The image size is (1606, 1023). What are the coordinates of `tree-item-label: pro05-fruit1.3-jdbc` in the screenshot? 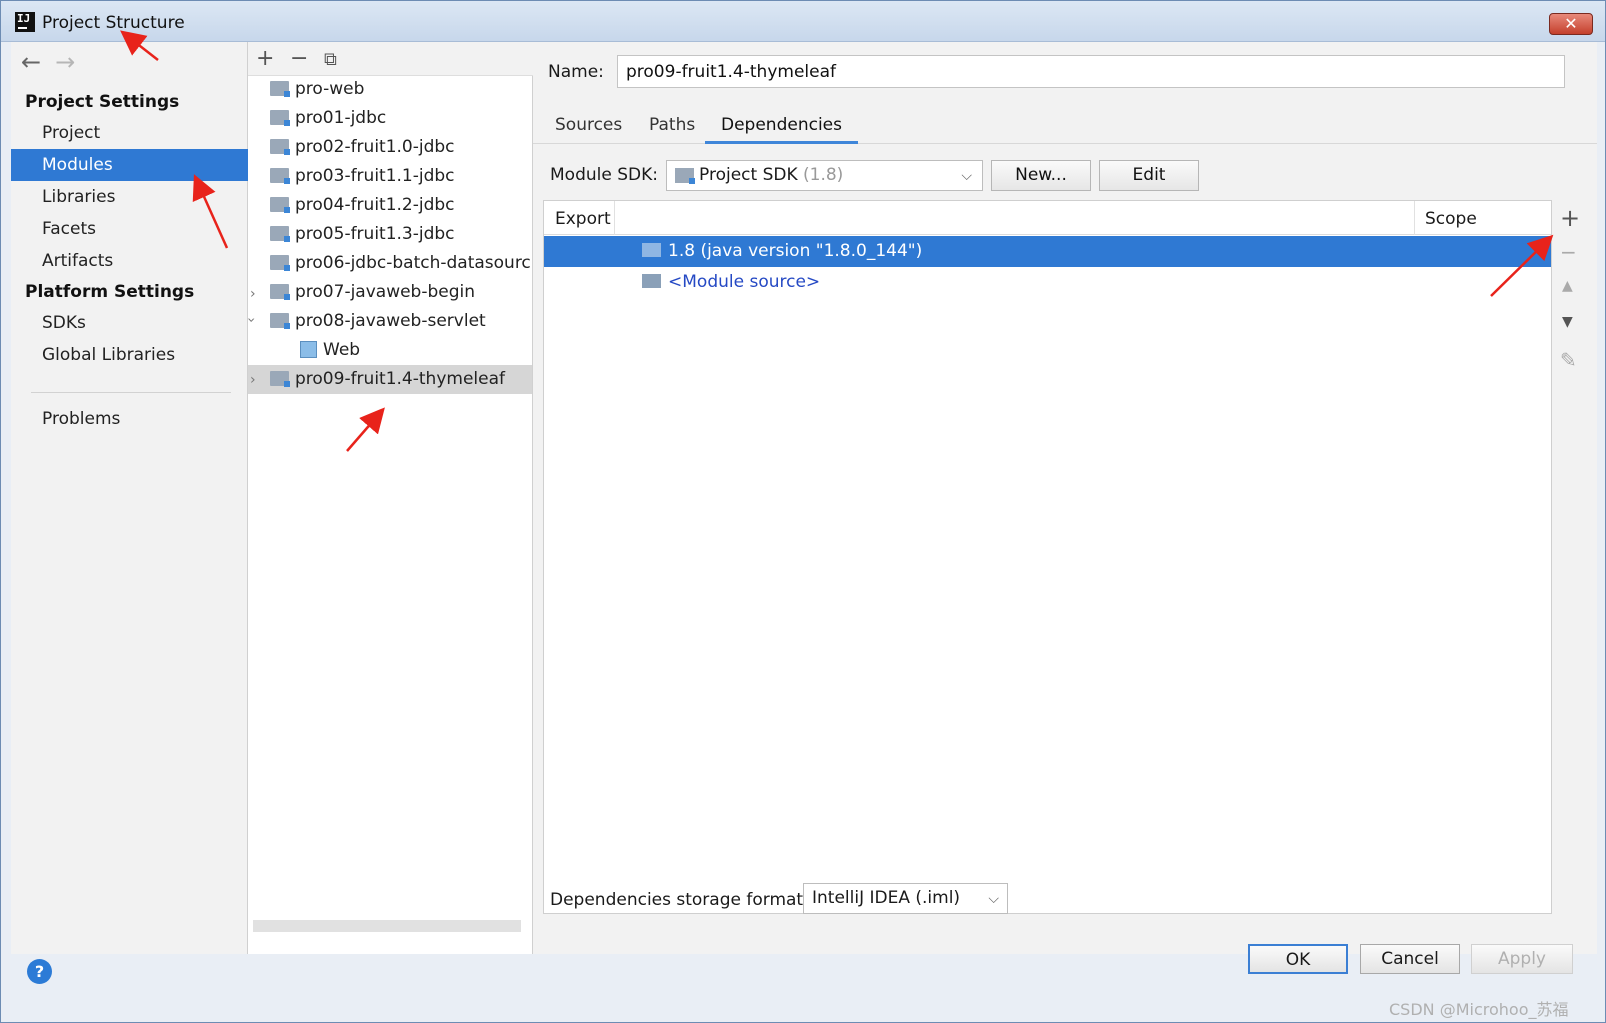 It's located at (375, 234).